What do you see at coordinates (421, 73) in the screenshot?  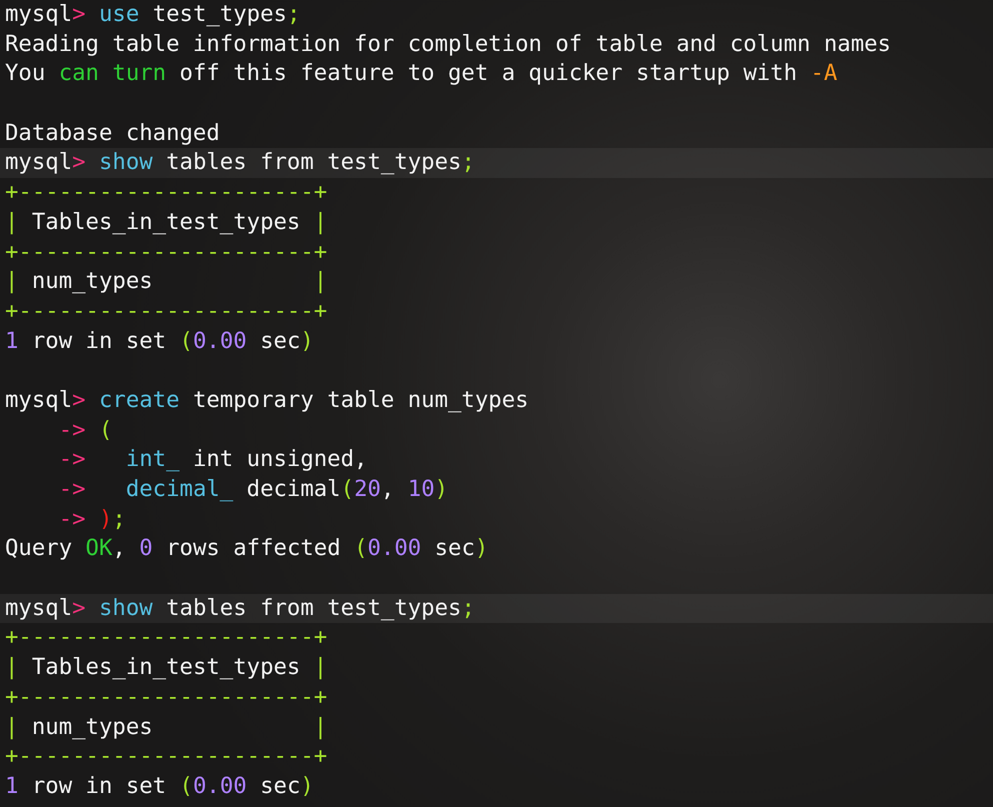 I see `terminal-line: You can turn off this feature to get a quicker startup with -A` at bounding box center [421, 73].